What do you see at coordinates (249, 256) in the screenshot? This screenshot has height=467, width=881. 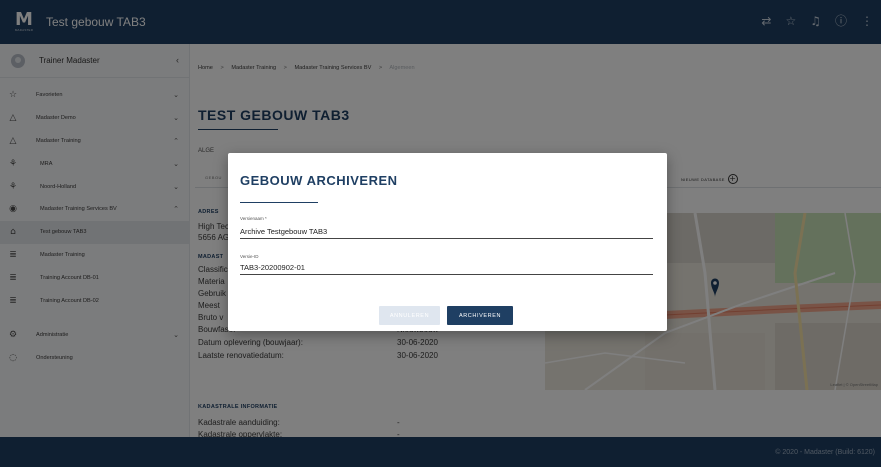 I see `version-id-label: Versie-ID` at bounding box center [249, 256].